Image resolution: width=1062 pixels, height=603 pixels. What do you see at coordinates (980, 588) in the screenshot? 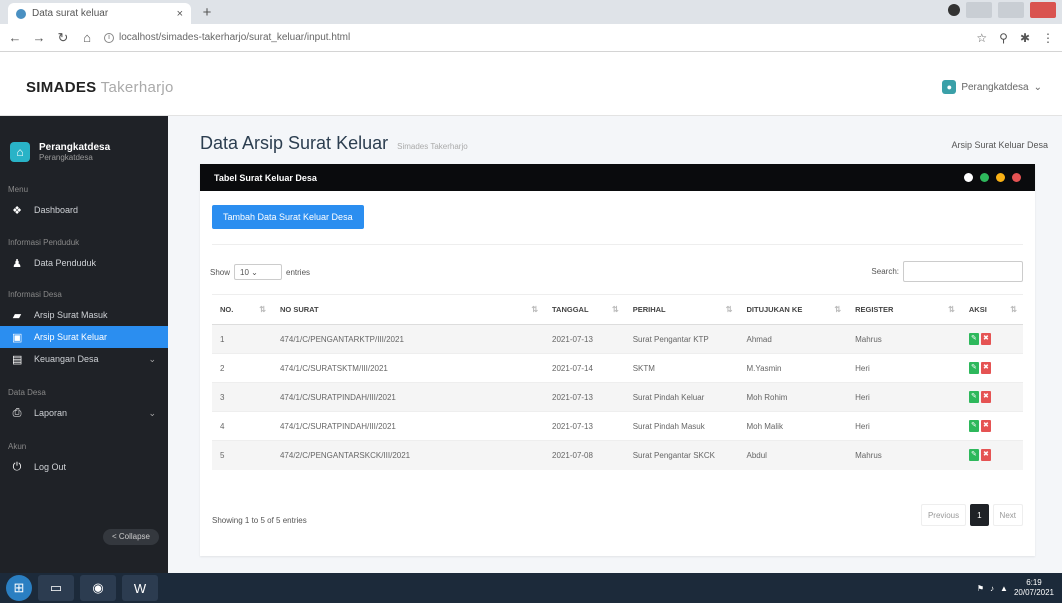
I see `flag-icon: ⚑` at bounding box center [980, 588].